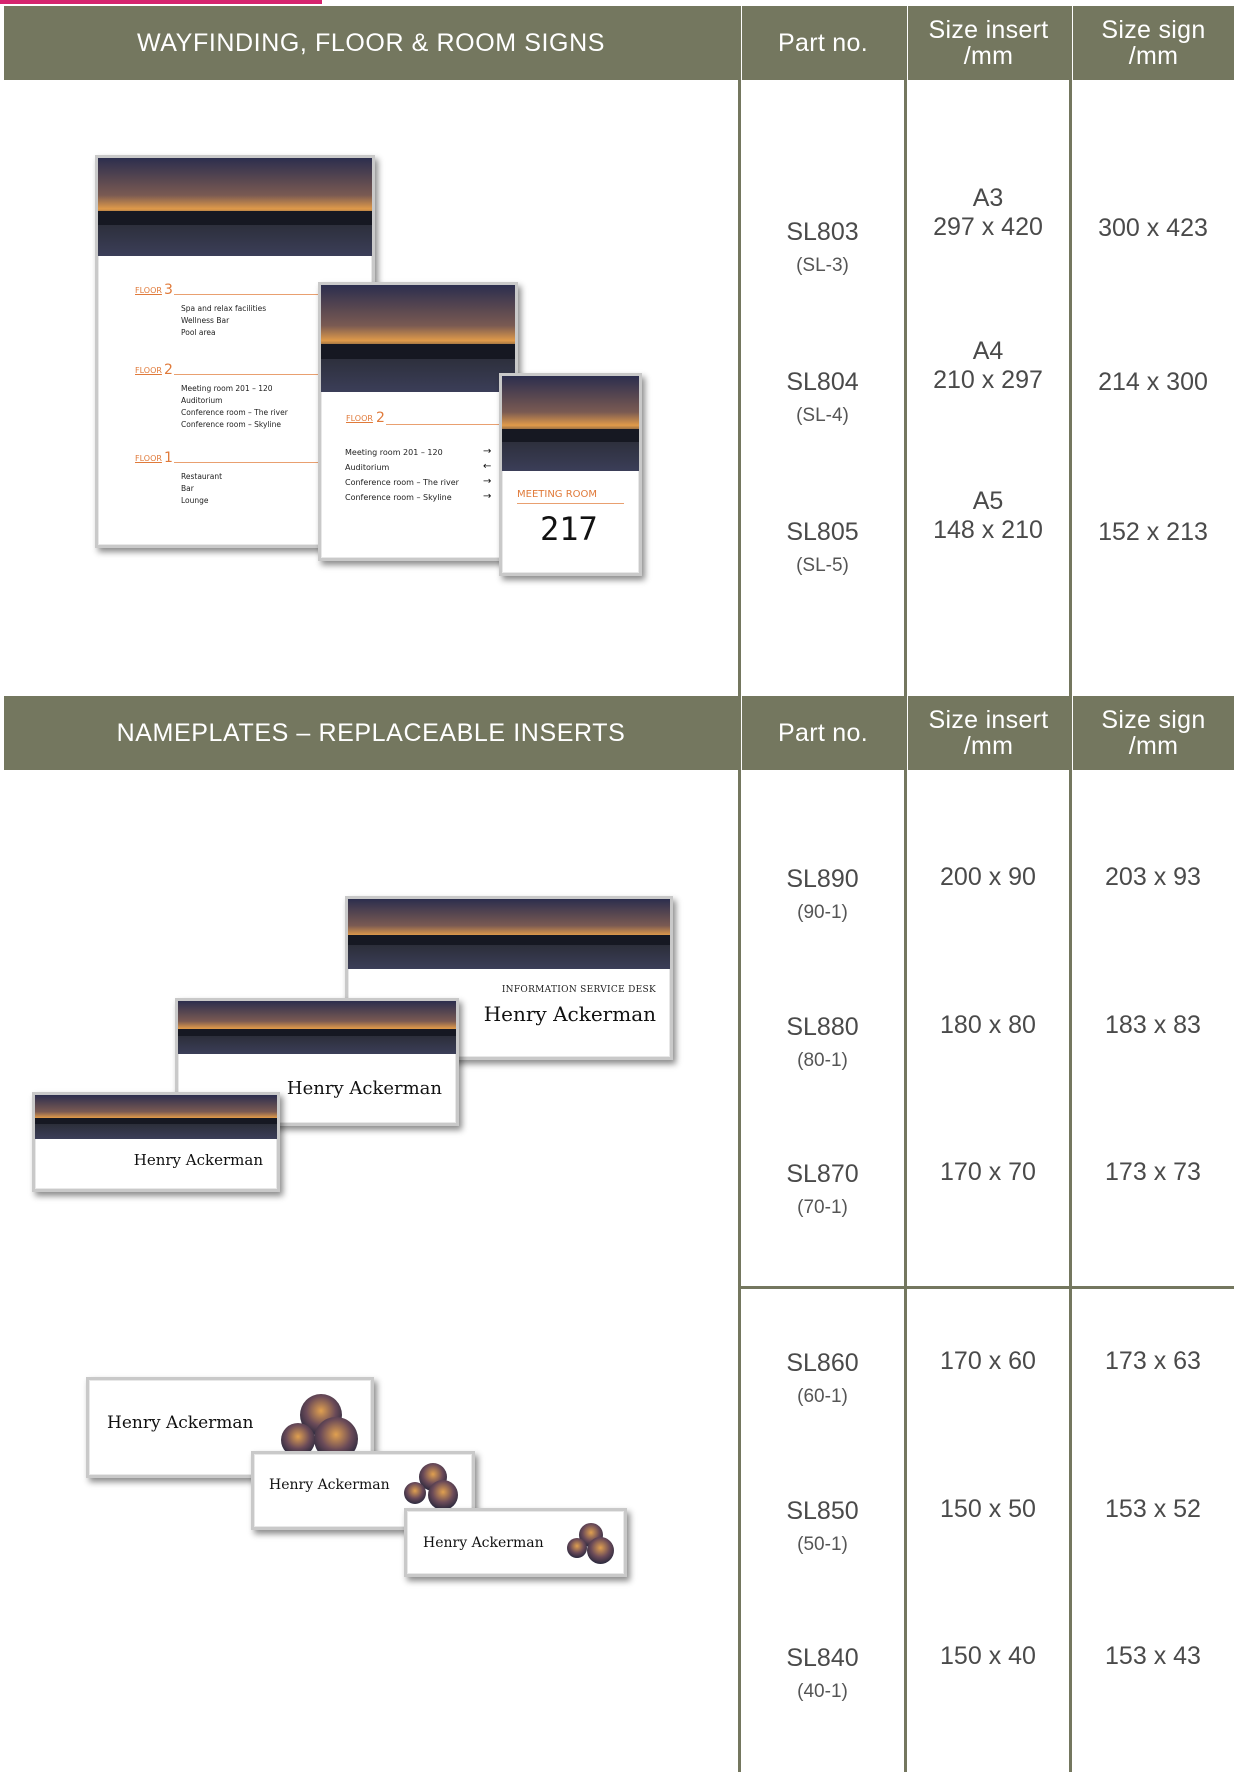 This screenshot has width=1234, height=1772. Describe the element at coordinates (822, 1511) in the screenshot. I see `part-number: SL850` at that location.